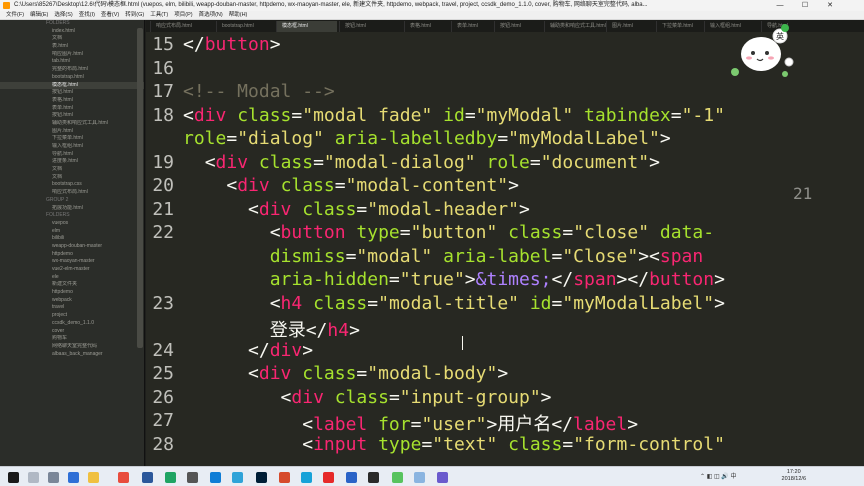 The image size is (864, 486). I want to click on sidebar-file-item: travel, so click(72, 308).